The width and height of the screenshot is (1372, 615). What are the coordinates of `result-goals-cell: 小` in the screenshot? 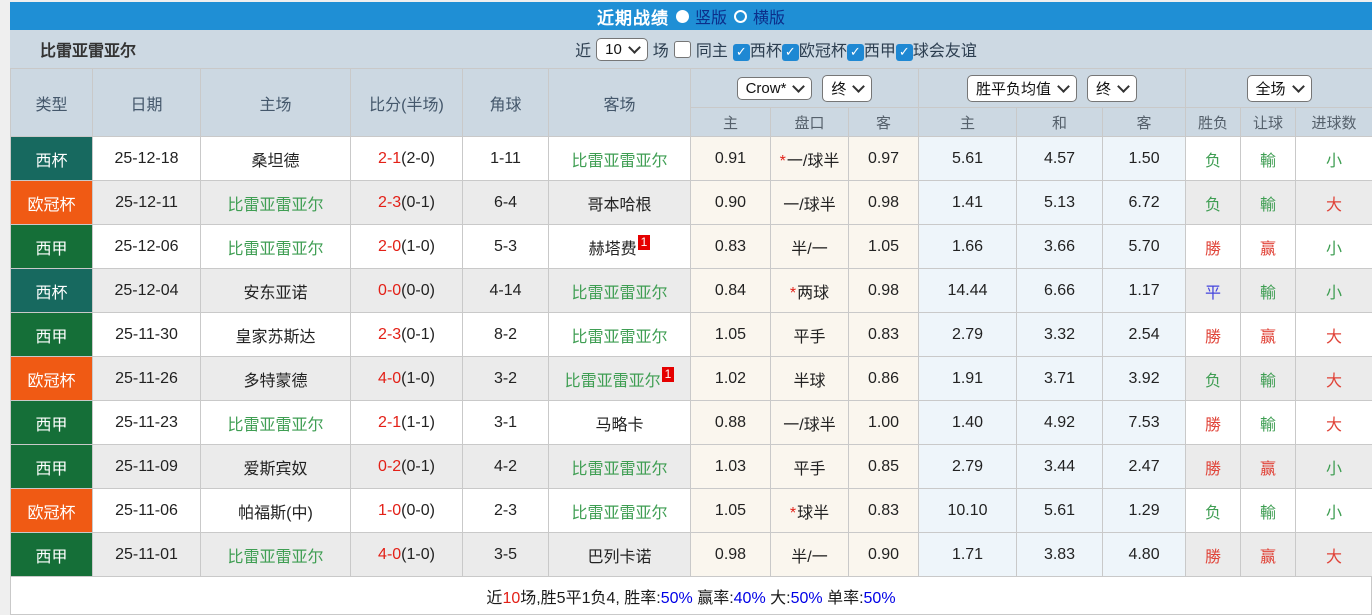 It's located at (1334, 291).